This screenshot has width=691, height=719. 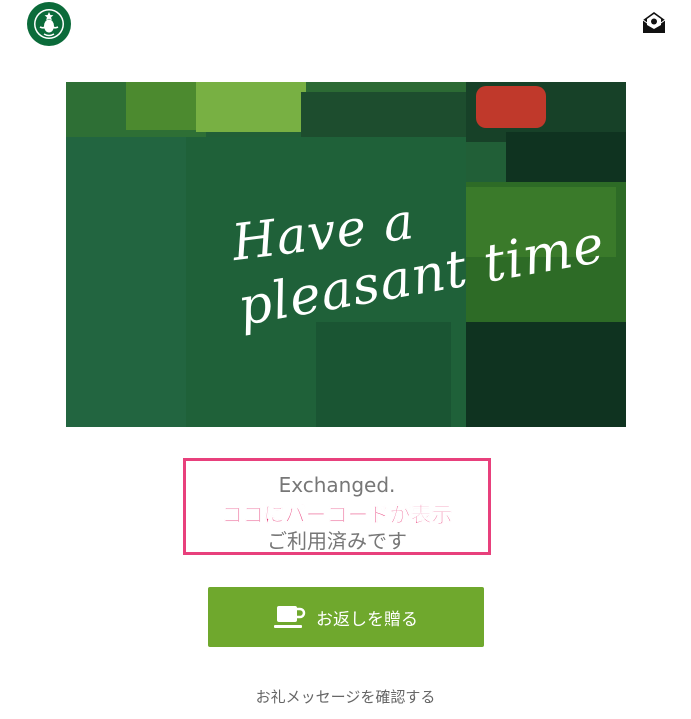 I want to click on coffee-cup-icon, so click(x=290, y=617).